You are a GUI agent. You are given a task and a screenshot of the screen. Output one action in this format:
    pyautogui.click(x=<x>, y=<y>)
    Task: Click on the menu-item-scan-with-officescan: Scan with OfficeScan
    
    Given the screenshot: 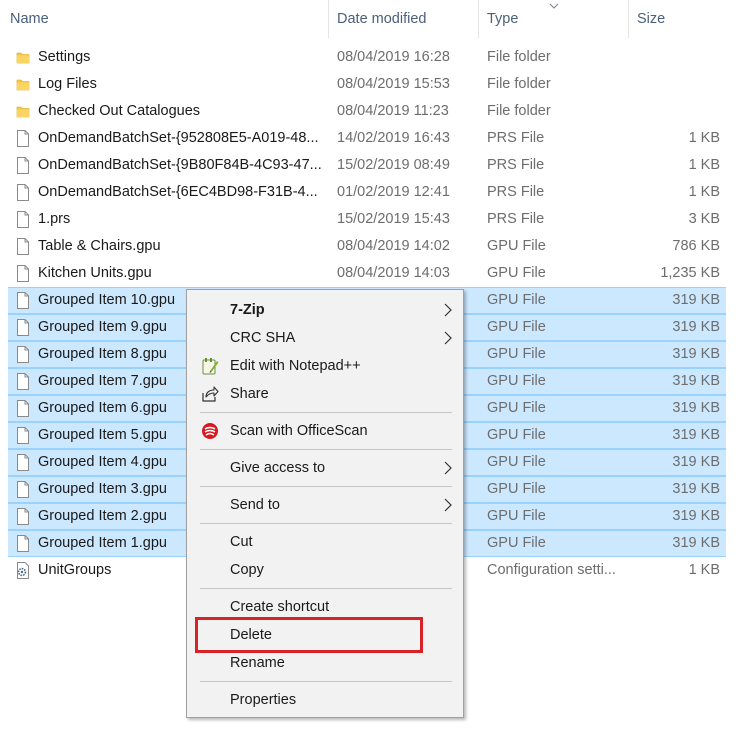 What is the action you would take?
    pyautogui.click(x=325, y=431)
    